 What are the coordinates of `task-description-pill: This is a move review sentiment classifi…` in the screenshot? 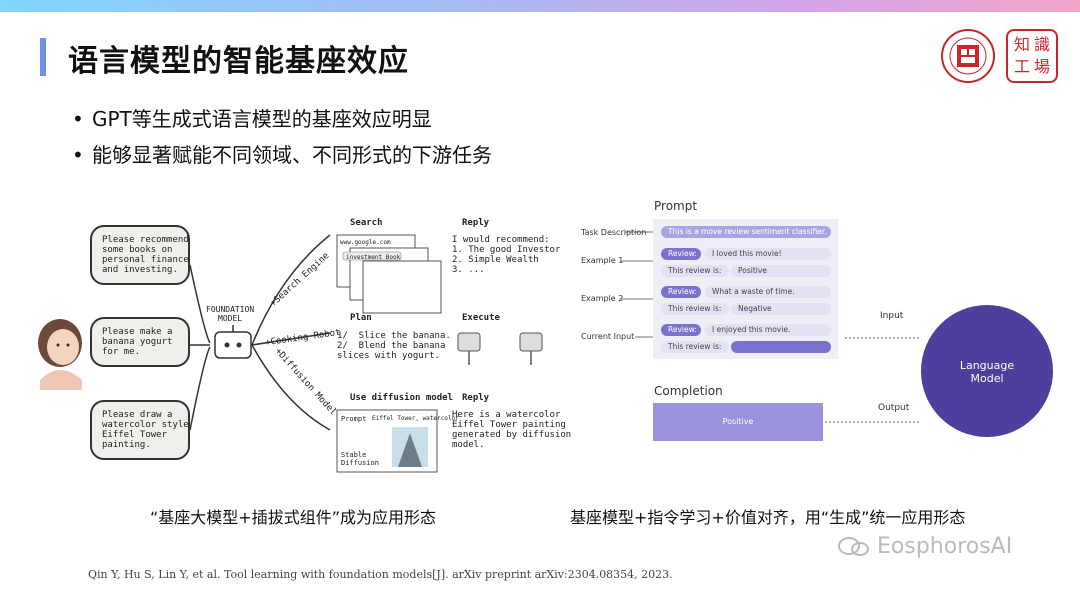 It's located at (746, 232).